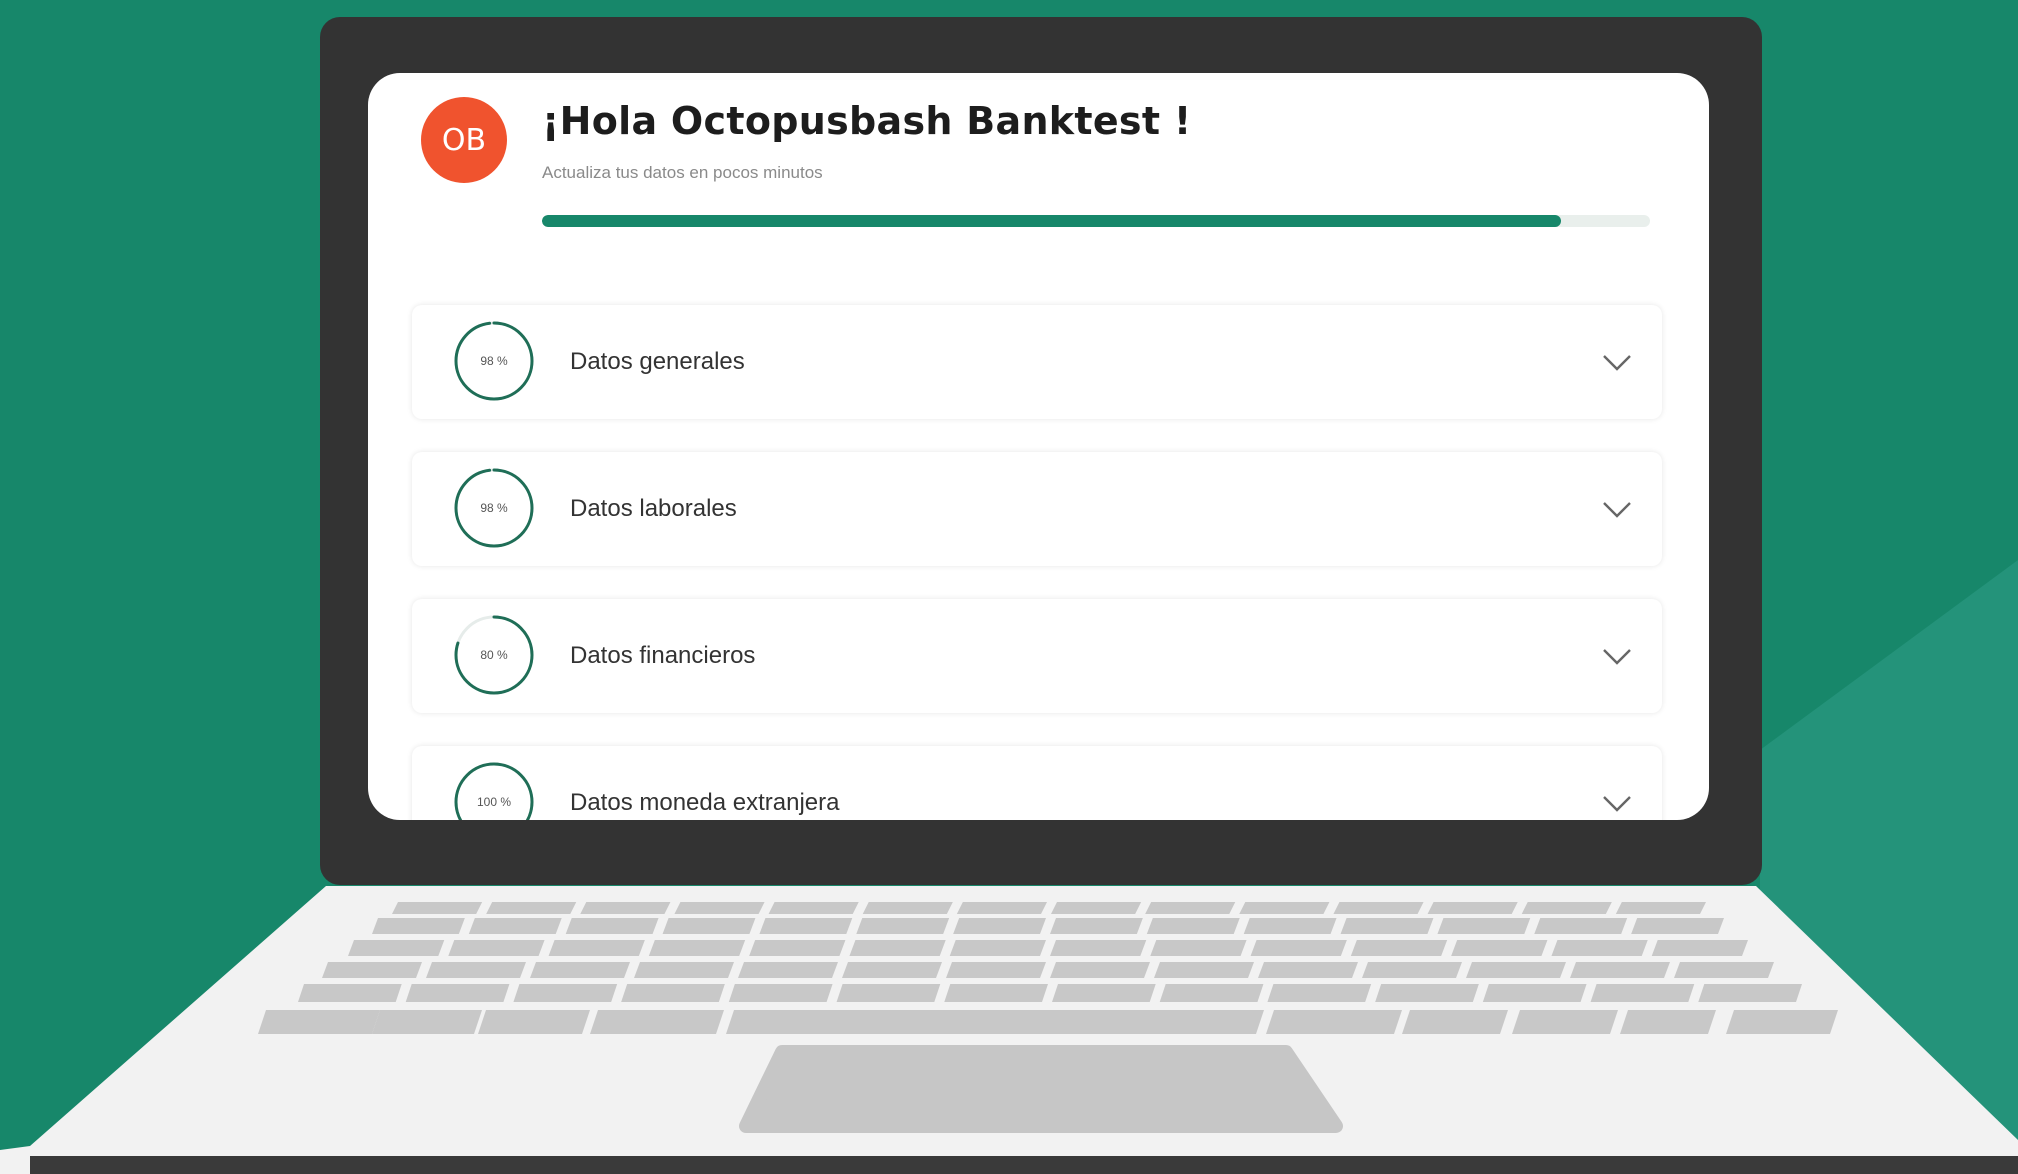  What do you see at coordinates (1037, 783) in the screenshot?
I see `section-datos-moneda-extranjera: 100 % Datos moneda extranjera` at bounding box center [1037, 783].